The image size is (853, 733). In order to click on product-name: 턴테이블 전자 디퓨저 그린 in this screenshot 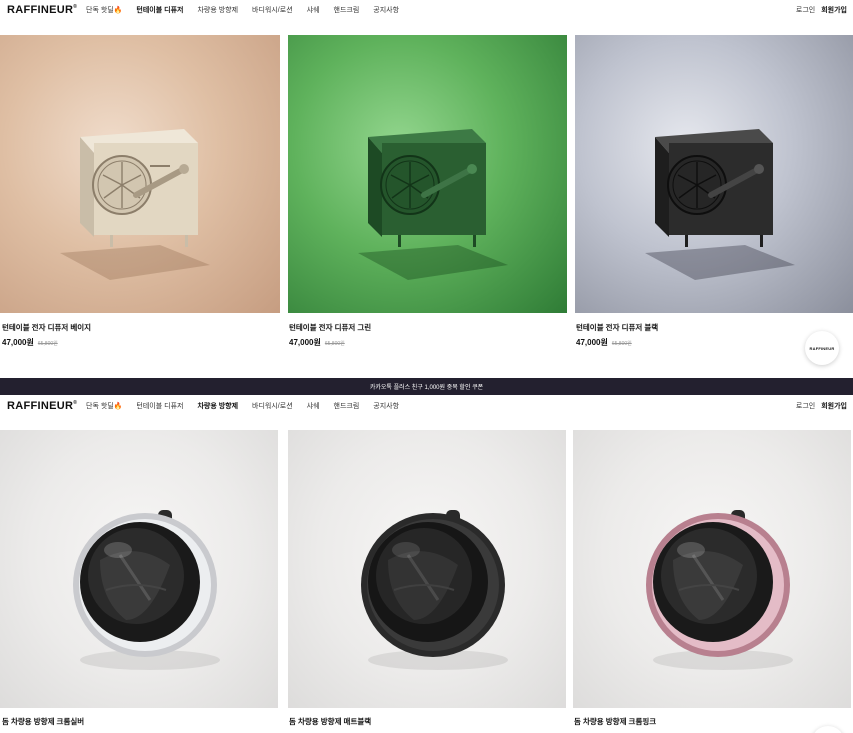, I will do `click(330, 327)`.